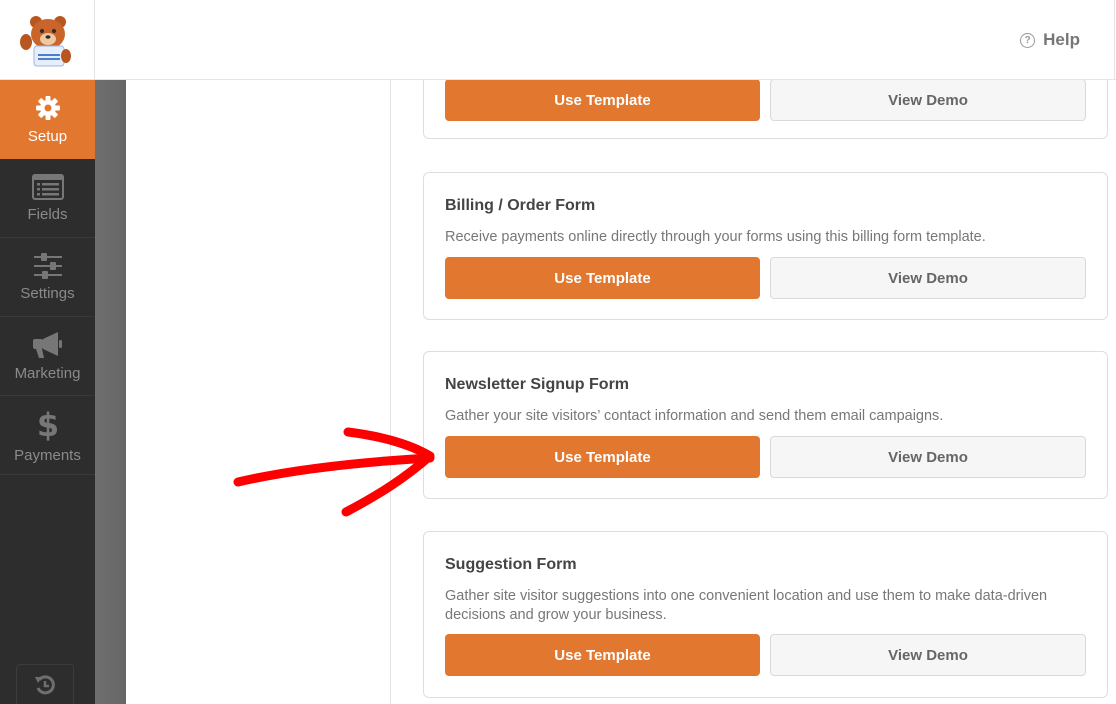 Image resolution: width=1116 pixels, height=704 pixels. What do you see at coordinates (558, 40) in the screenshot?
I see `top-bar: ? Help` at bounding box center [558, 40].